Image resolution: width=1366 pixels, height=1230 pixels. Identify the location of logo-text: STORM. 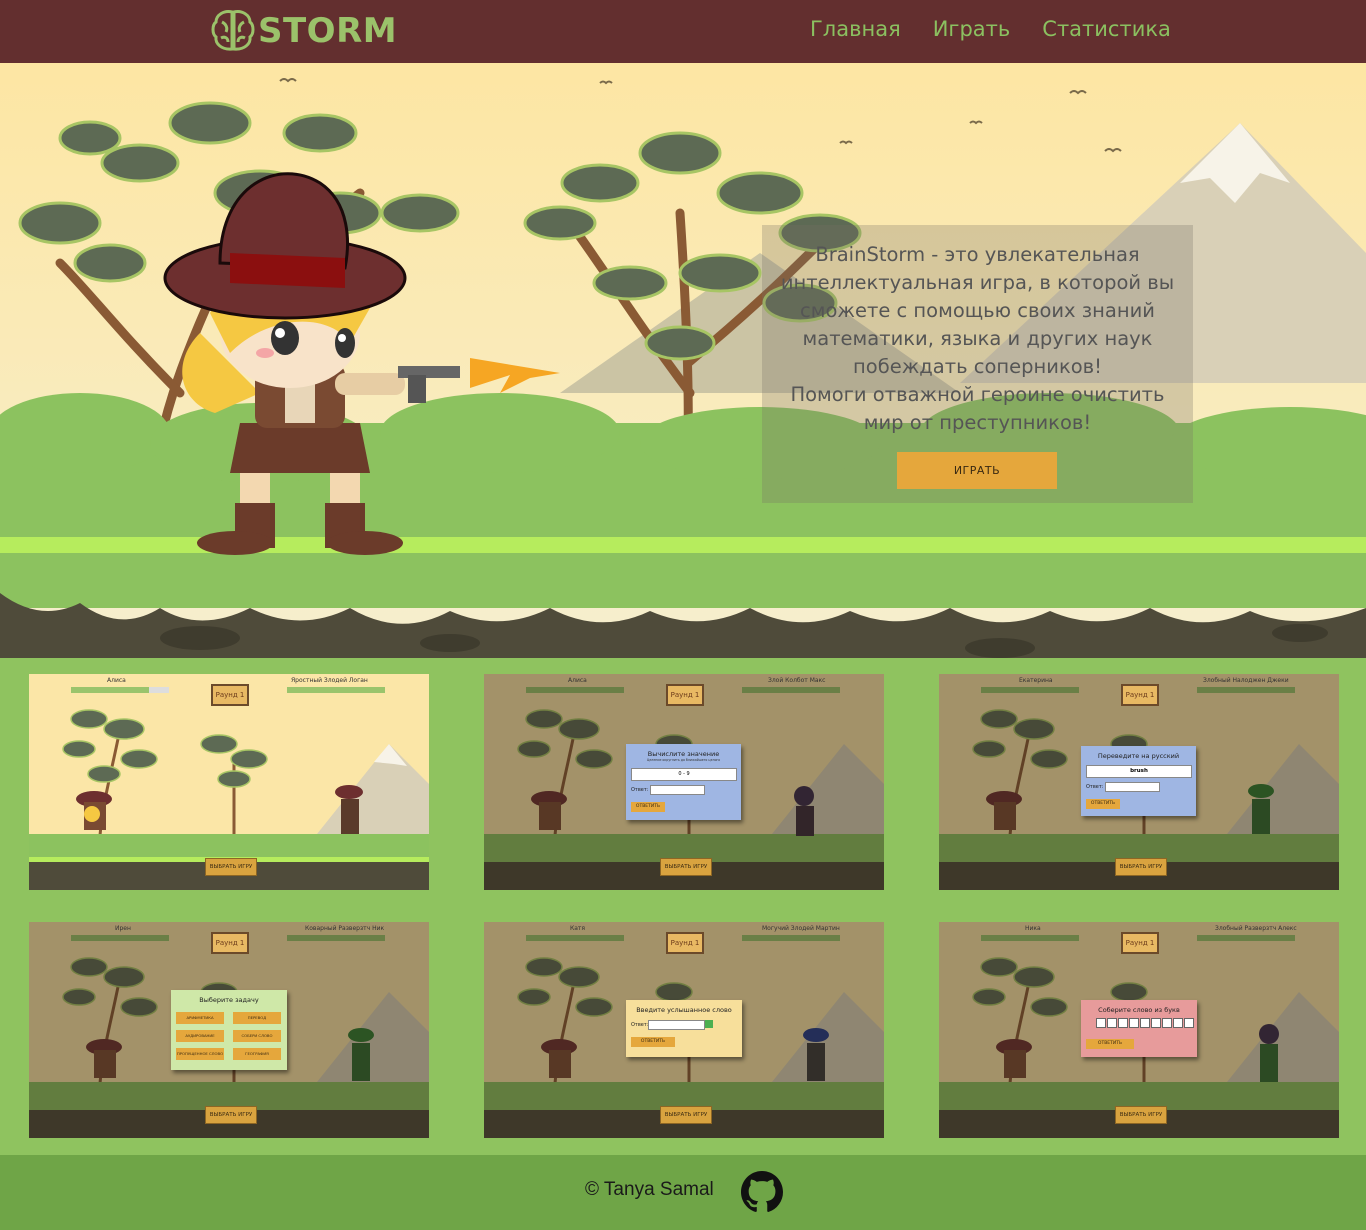
(328, 31).